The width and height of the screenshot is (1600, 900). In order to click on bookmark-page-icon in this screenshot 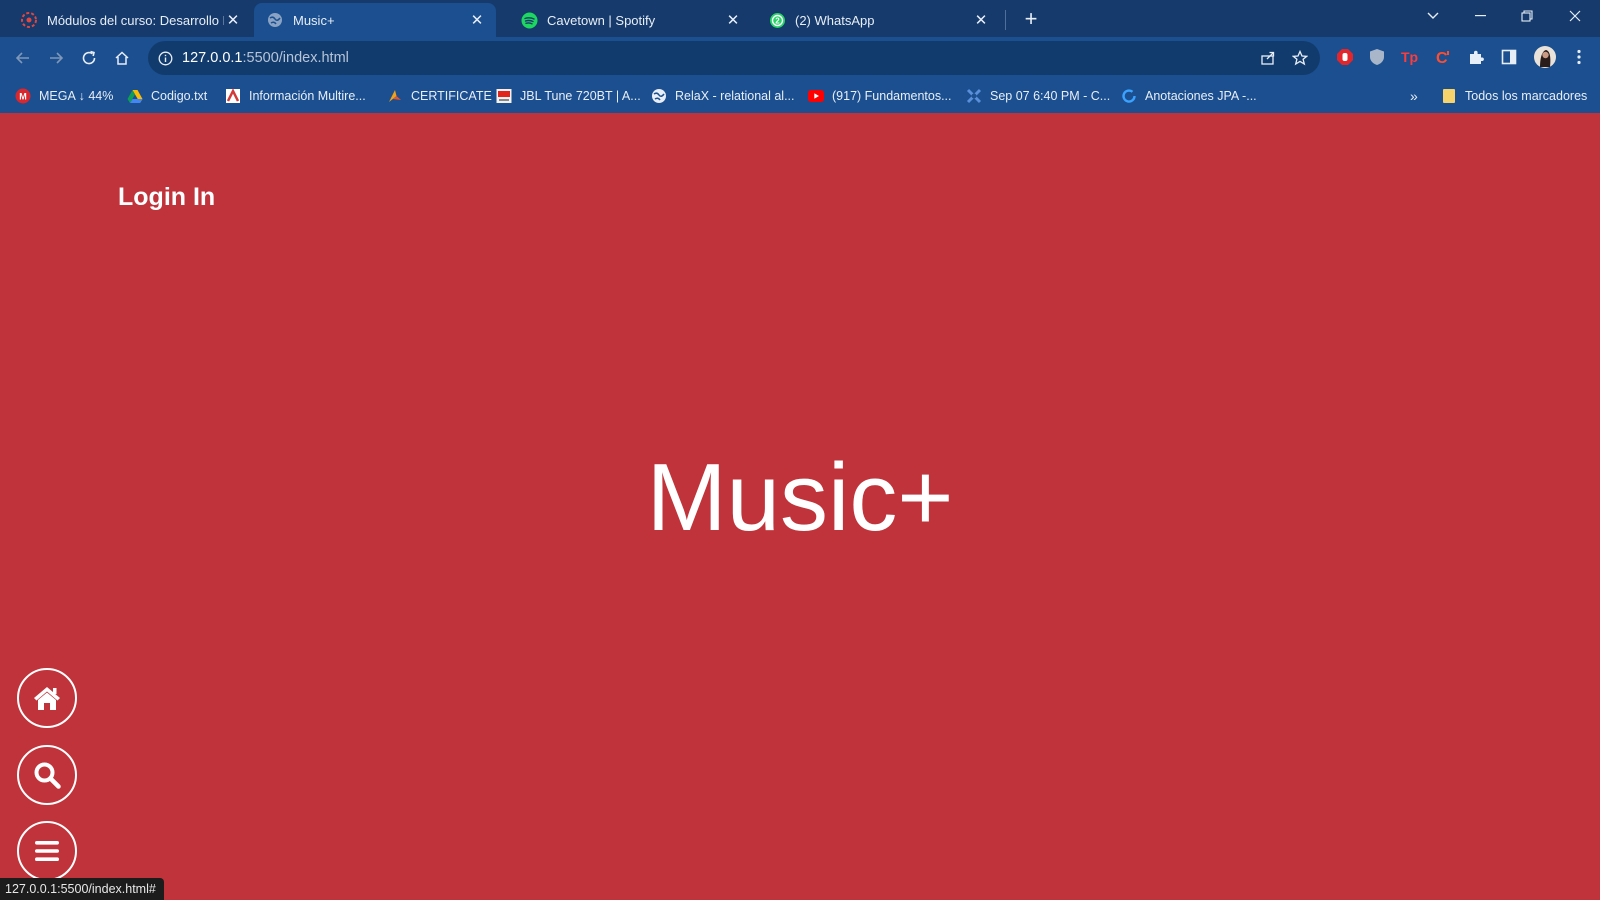, I will do `click(233, 96)`.